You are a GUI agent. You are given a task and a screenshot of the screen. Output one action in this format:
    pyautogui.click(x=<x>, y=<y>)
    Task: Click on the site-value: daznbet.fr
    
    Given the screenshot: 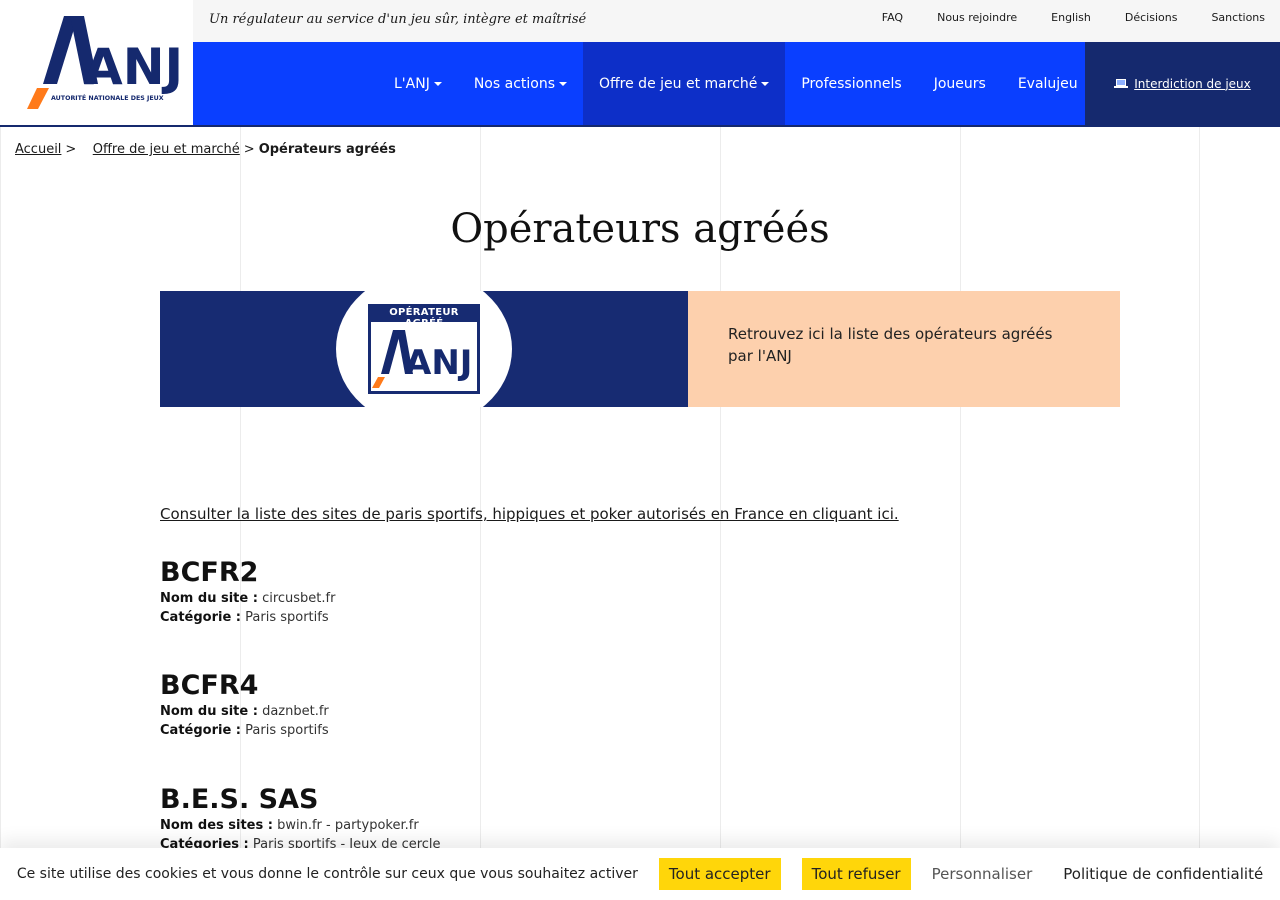 What is the action you would take?
    pyautogui.click(x=295, y=711)
    